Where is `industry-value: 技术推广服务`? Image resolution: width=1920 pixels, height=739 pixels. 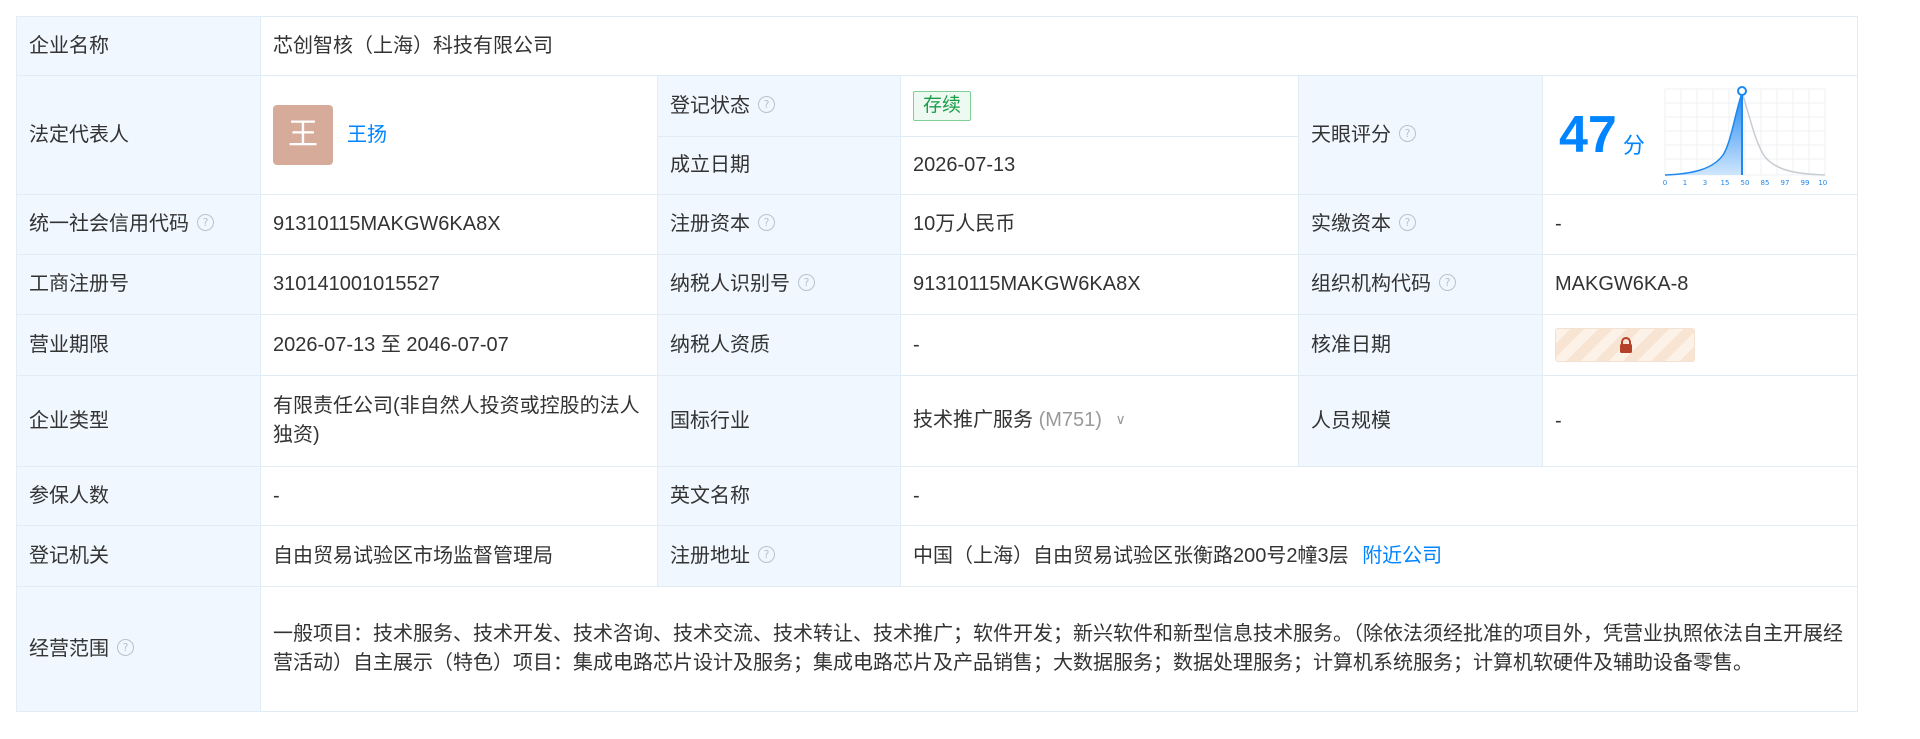
industry-value: 技术推广服务 is located at coordinates (973, 420).